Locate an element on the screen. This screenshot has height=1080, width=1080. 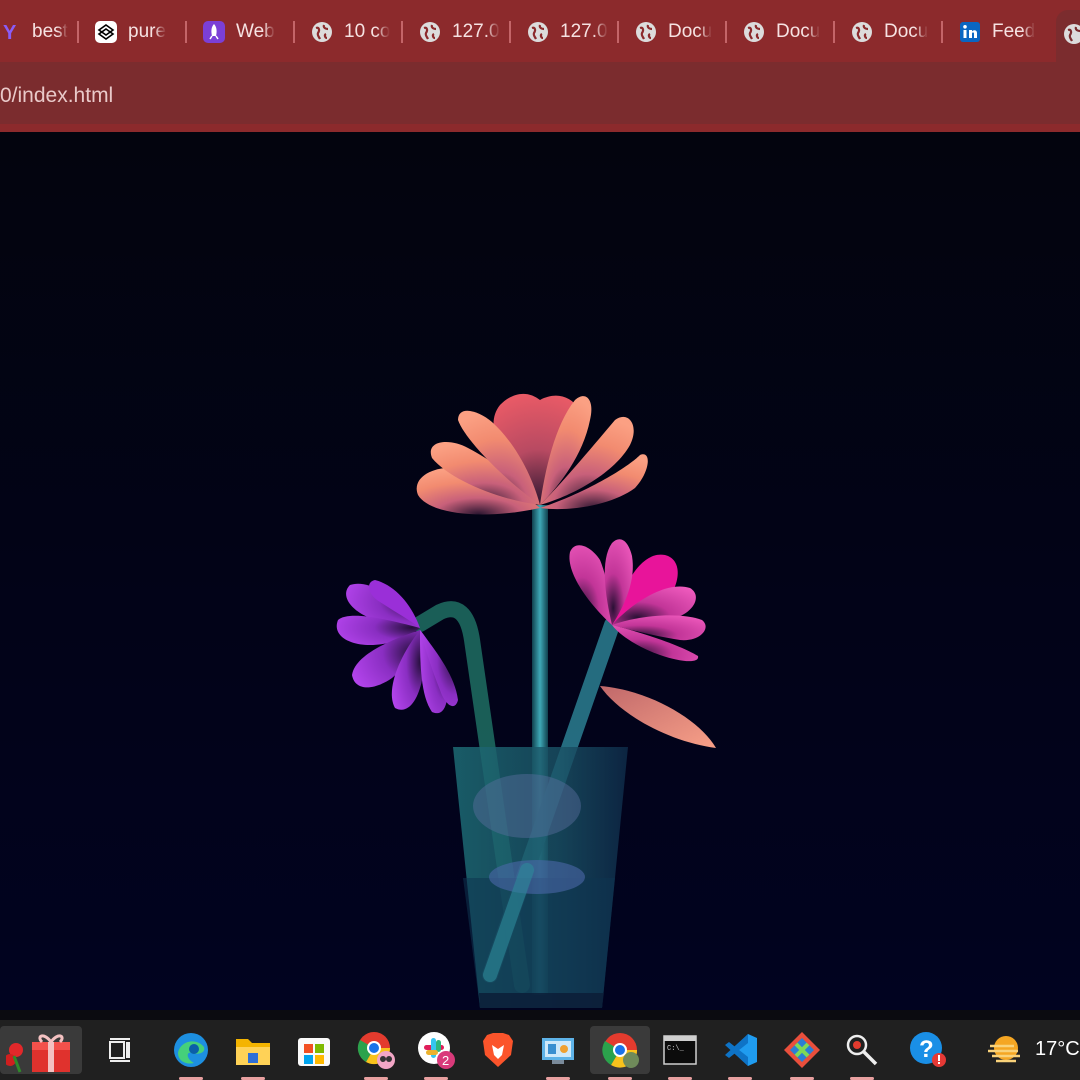
codepen-icon is located at coordinates (106, 32).